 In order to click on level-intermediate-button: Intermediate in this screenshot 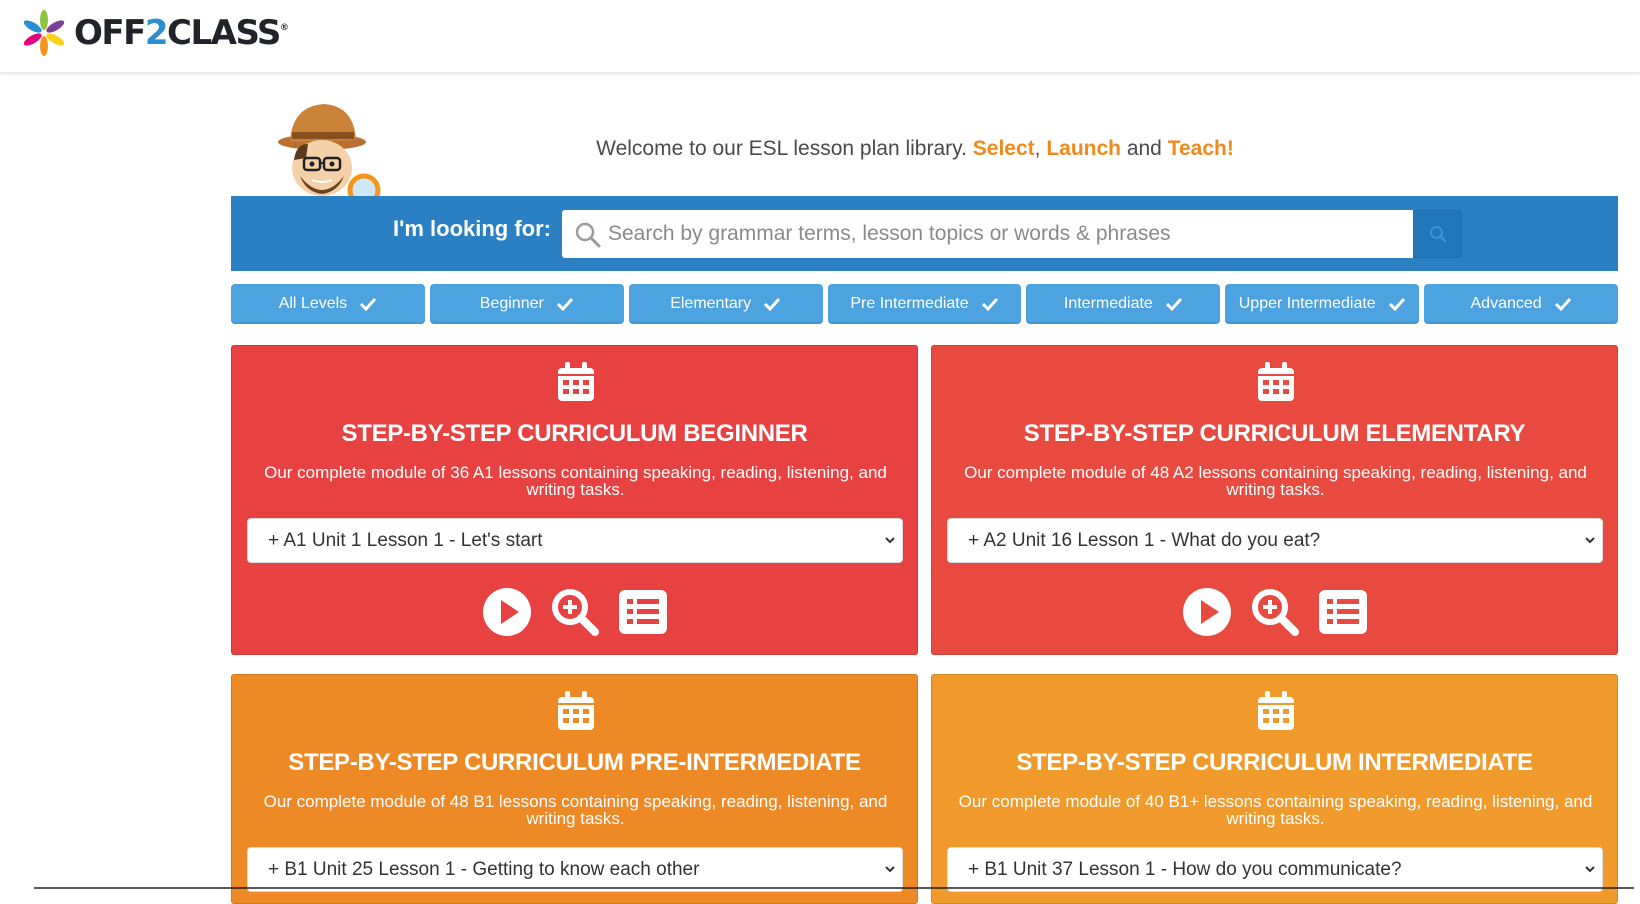, I will do `click(1123, 304)`.